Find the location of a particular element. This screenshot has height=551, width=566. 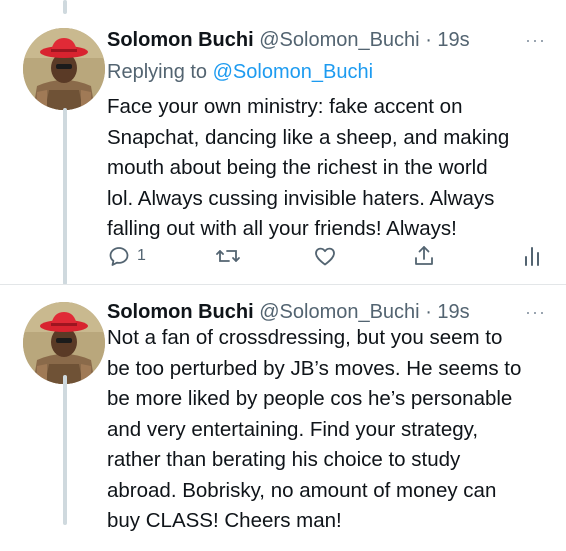

tweet-header: Solomon Buchi @Solomon_Buchi · 19s ··· is located at coordinates (326, 40).